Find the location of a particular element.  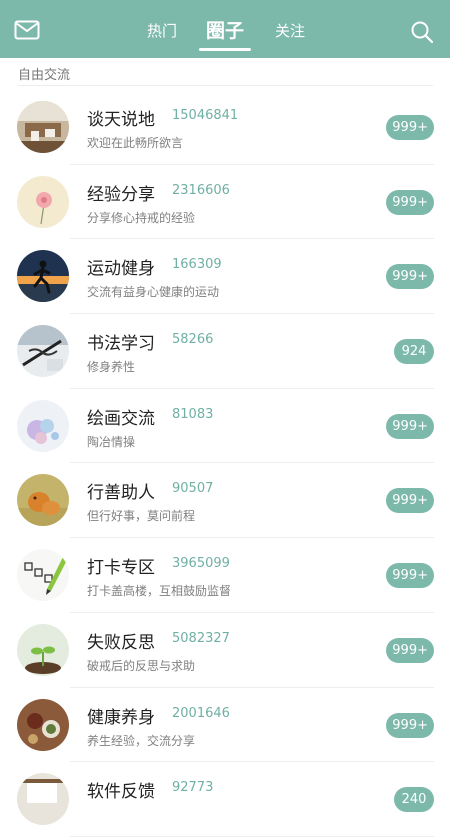

circle-description: 陶冶情操 is located at coordinates (111, 441).